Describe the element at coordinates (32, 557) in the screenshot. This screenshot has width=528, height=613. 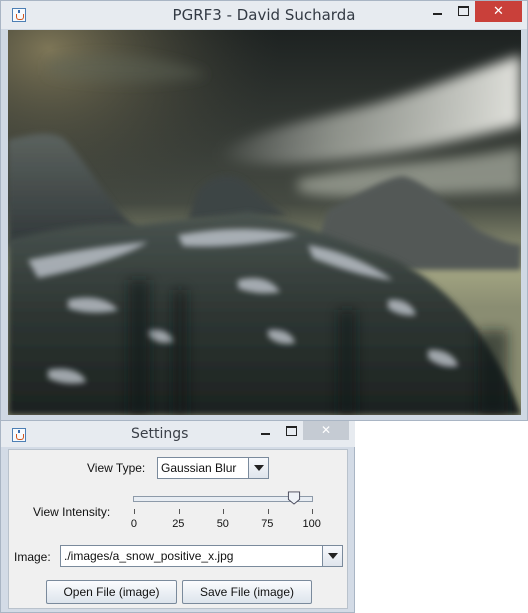
I see `image-label: Image:` at that location.